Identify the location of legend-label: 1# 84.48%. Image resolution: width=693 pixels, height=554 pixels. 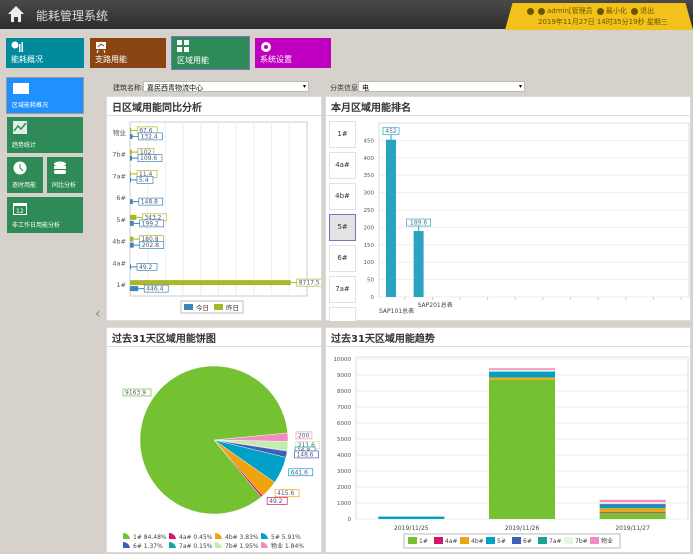
(150, 537).